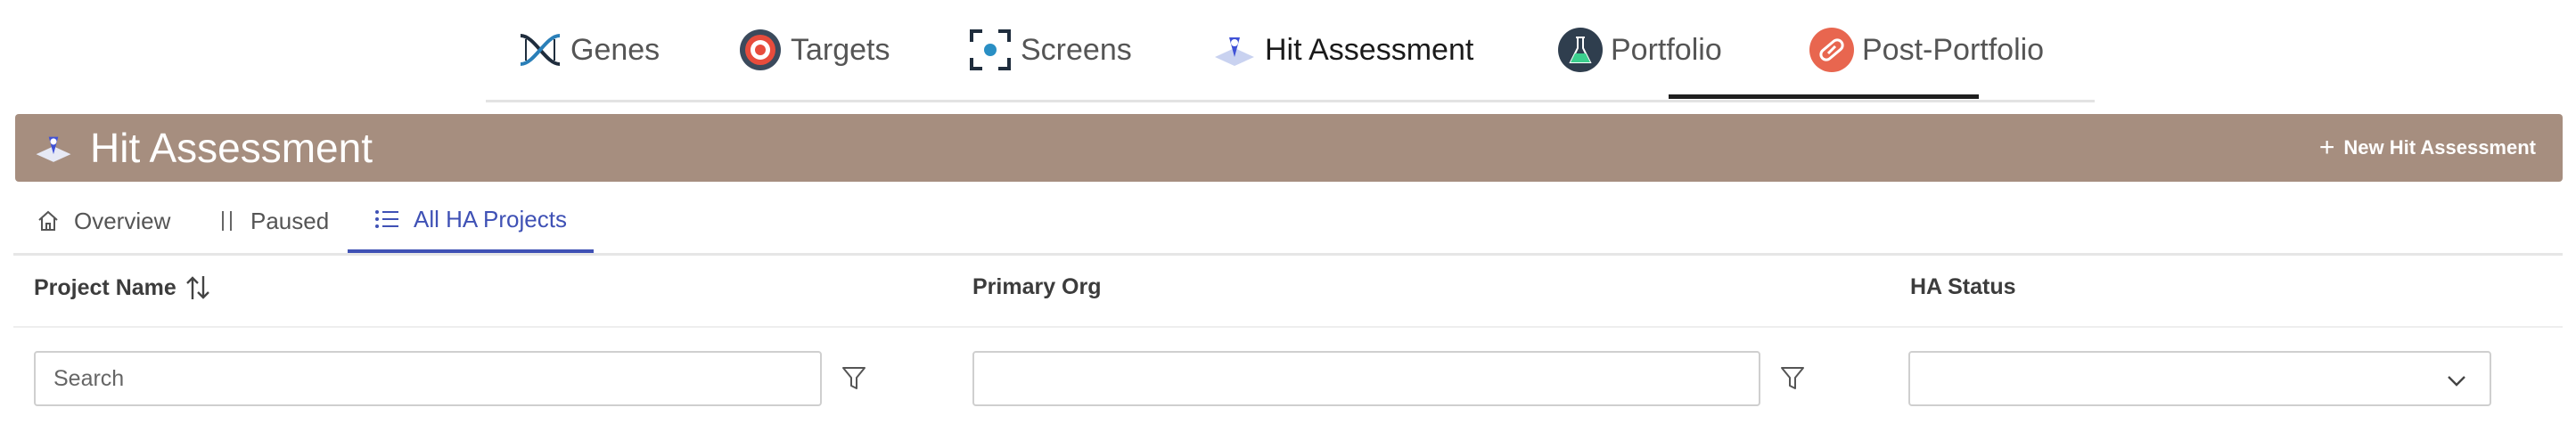  I want to click on header-divider, so click(1288, 327).